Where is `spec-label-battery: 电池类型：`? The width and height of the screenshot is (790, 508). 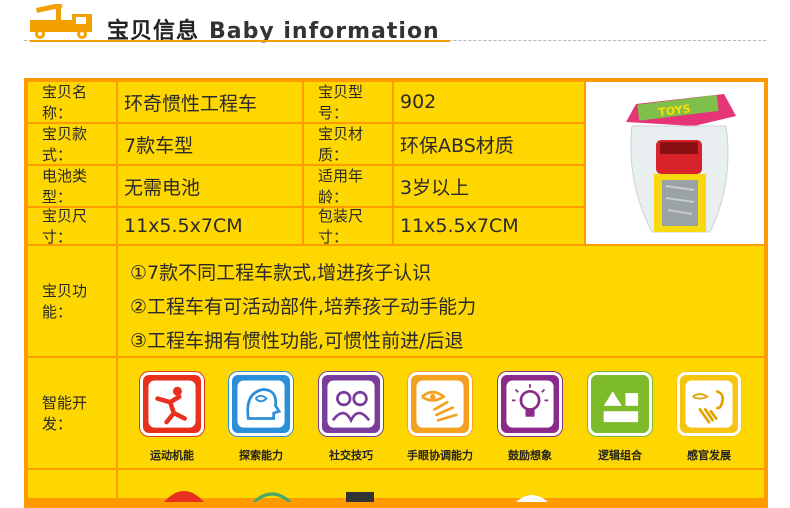 spec-label-battery: 电池类型： is located at coordinates (72, 186).